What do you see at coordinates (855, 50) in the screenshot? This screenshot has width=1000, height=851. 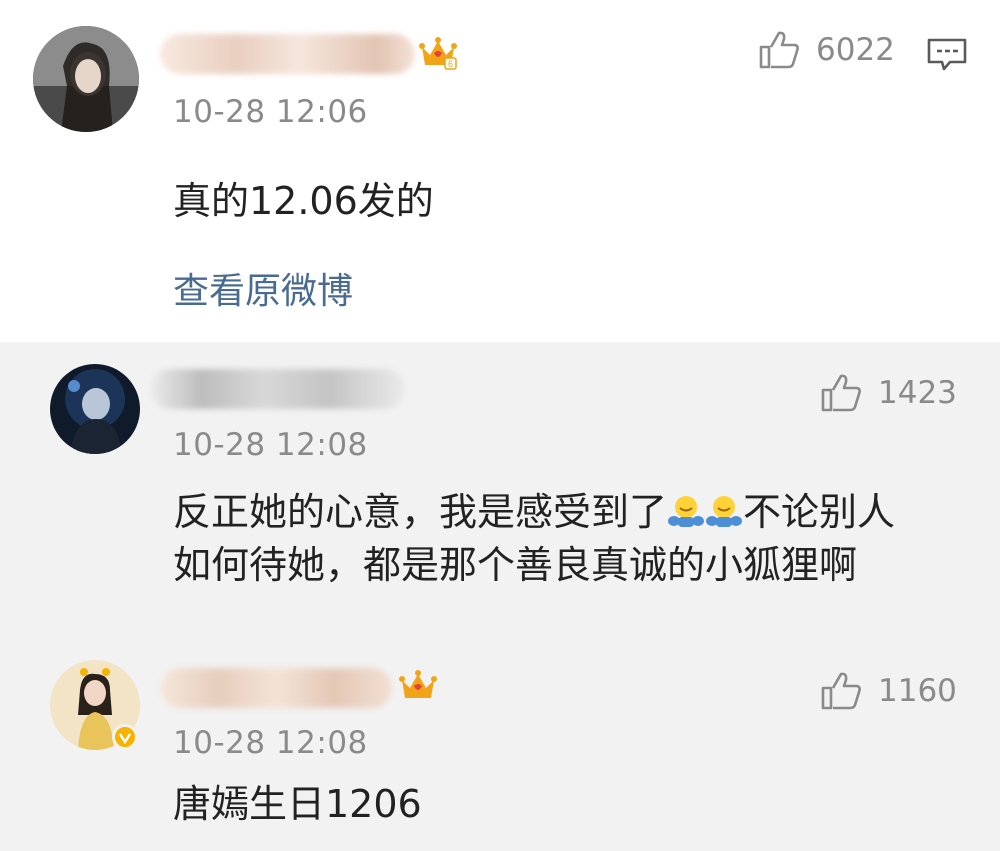 I see `like-count: 6022` at bounding box center [855, 50].